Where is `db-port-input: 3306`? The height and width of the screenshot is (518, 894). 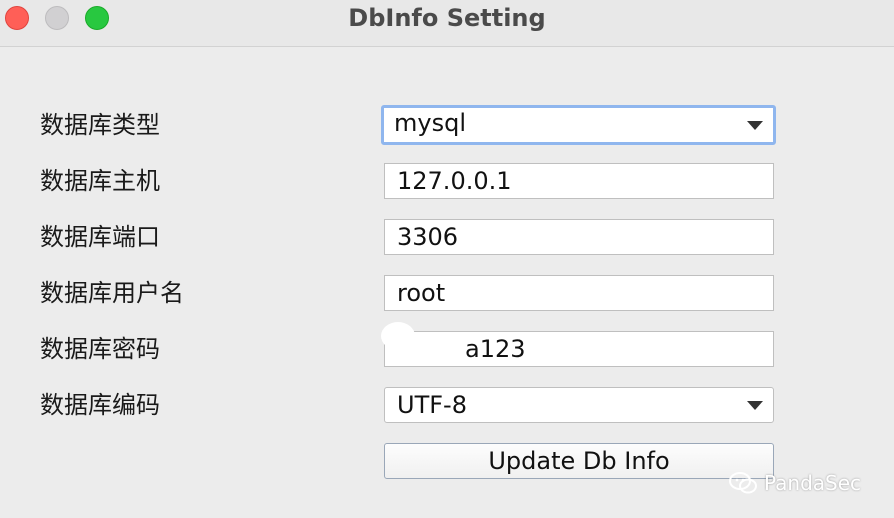 db-port-input: 3306 is located at coordinates (579, 237).